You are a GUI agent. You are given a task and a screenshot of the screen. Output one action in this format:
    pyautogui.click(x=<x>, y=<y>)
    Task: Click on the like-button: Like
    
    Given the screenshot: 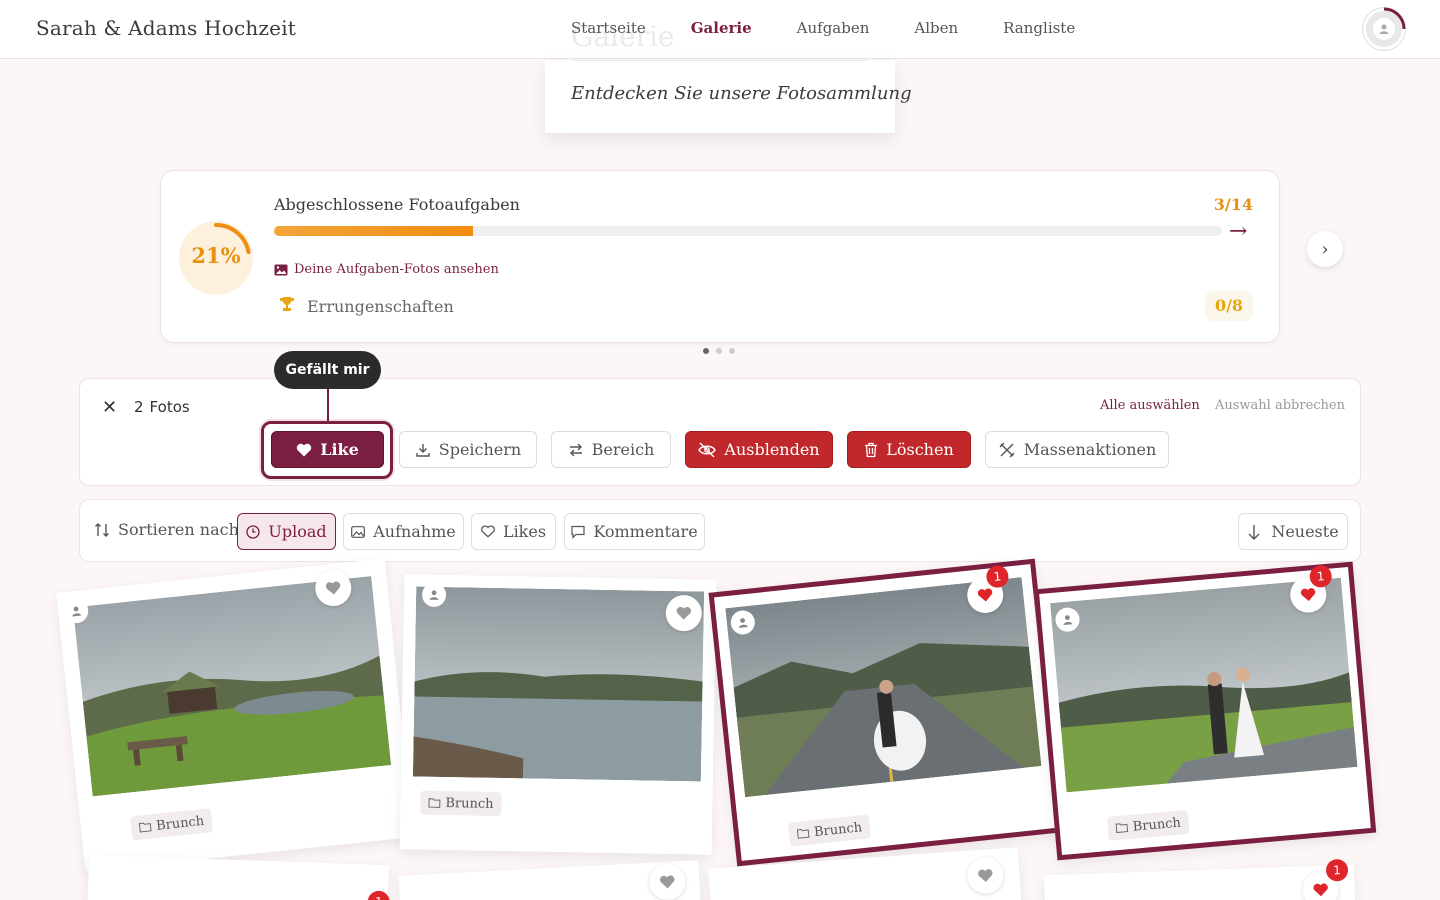 What is the action you would take?
    pyautogui.click(x=327, y=449)
    